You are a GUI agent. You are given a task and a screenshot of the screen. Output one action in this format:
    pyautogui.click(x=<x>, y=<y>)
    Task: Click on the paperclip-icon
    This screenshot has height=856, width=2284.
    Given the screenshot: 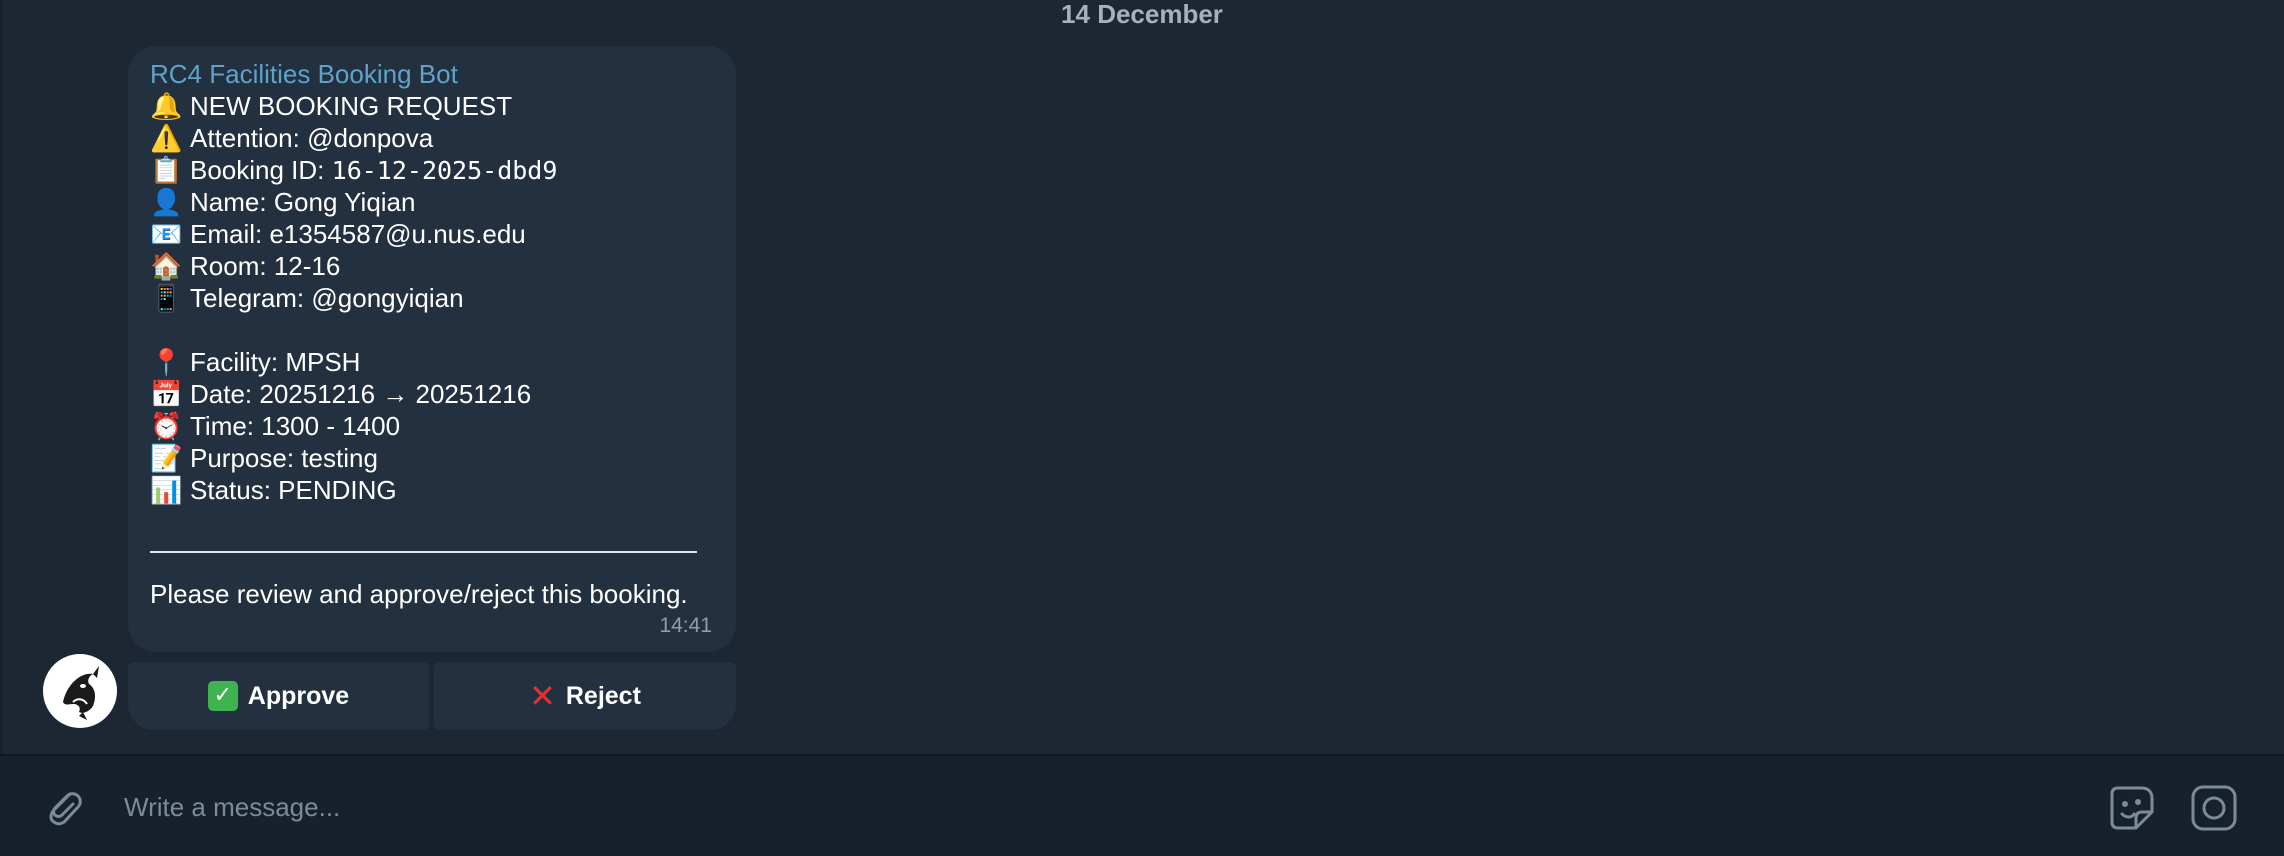 What is the action you would take?
    pyautogui.click(x=65, y=809)
    